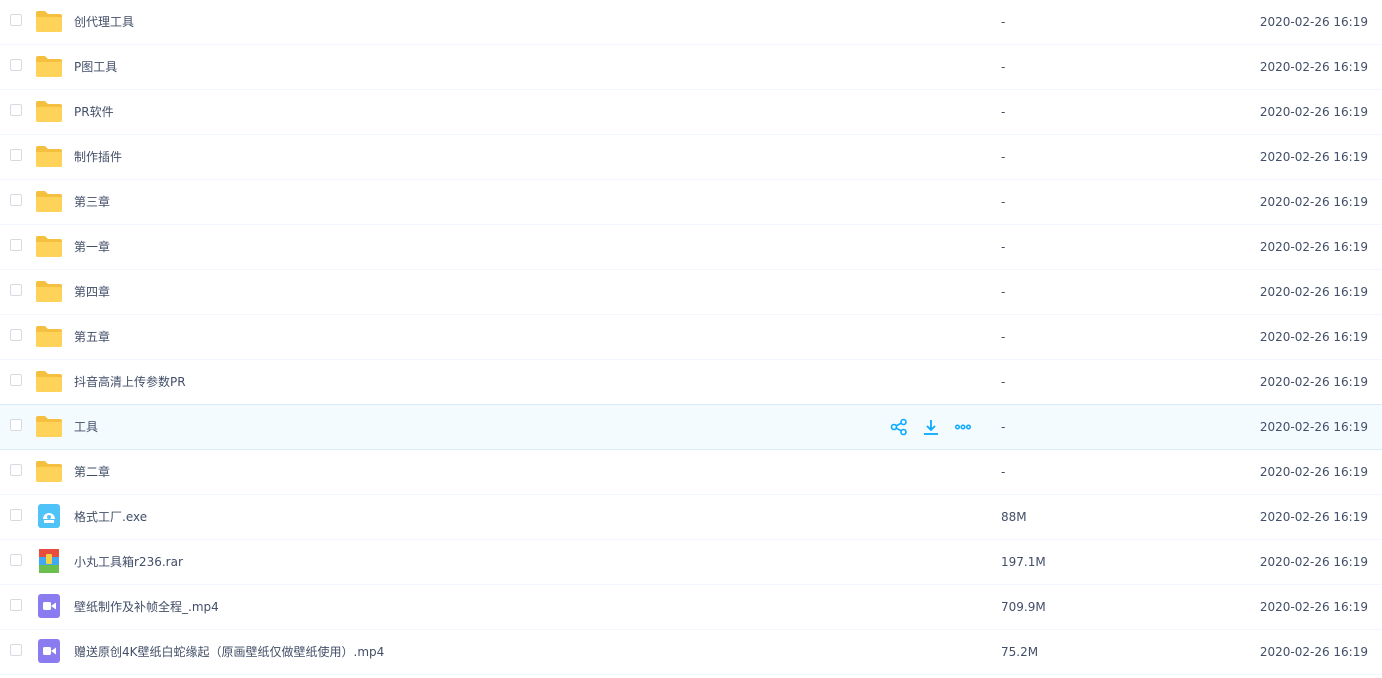 The image size is (1382, 678). I want to click on file-name-link: 第三章, so click(92, 202).